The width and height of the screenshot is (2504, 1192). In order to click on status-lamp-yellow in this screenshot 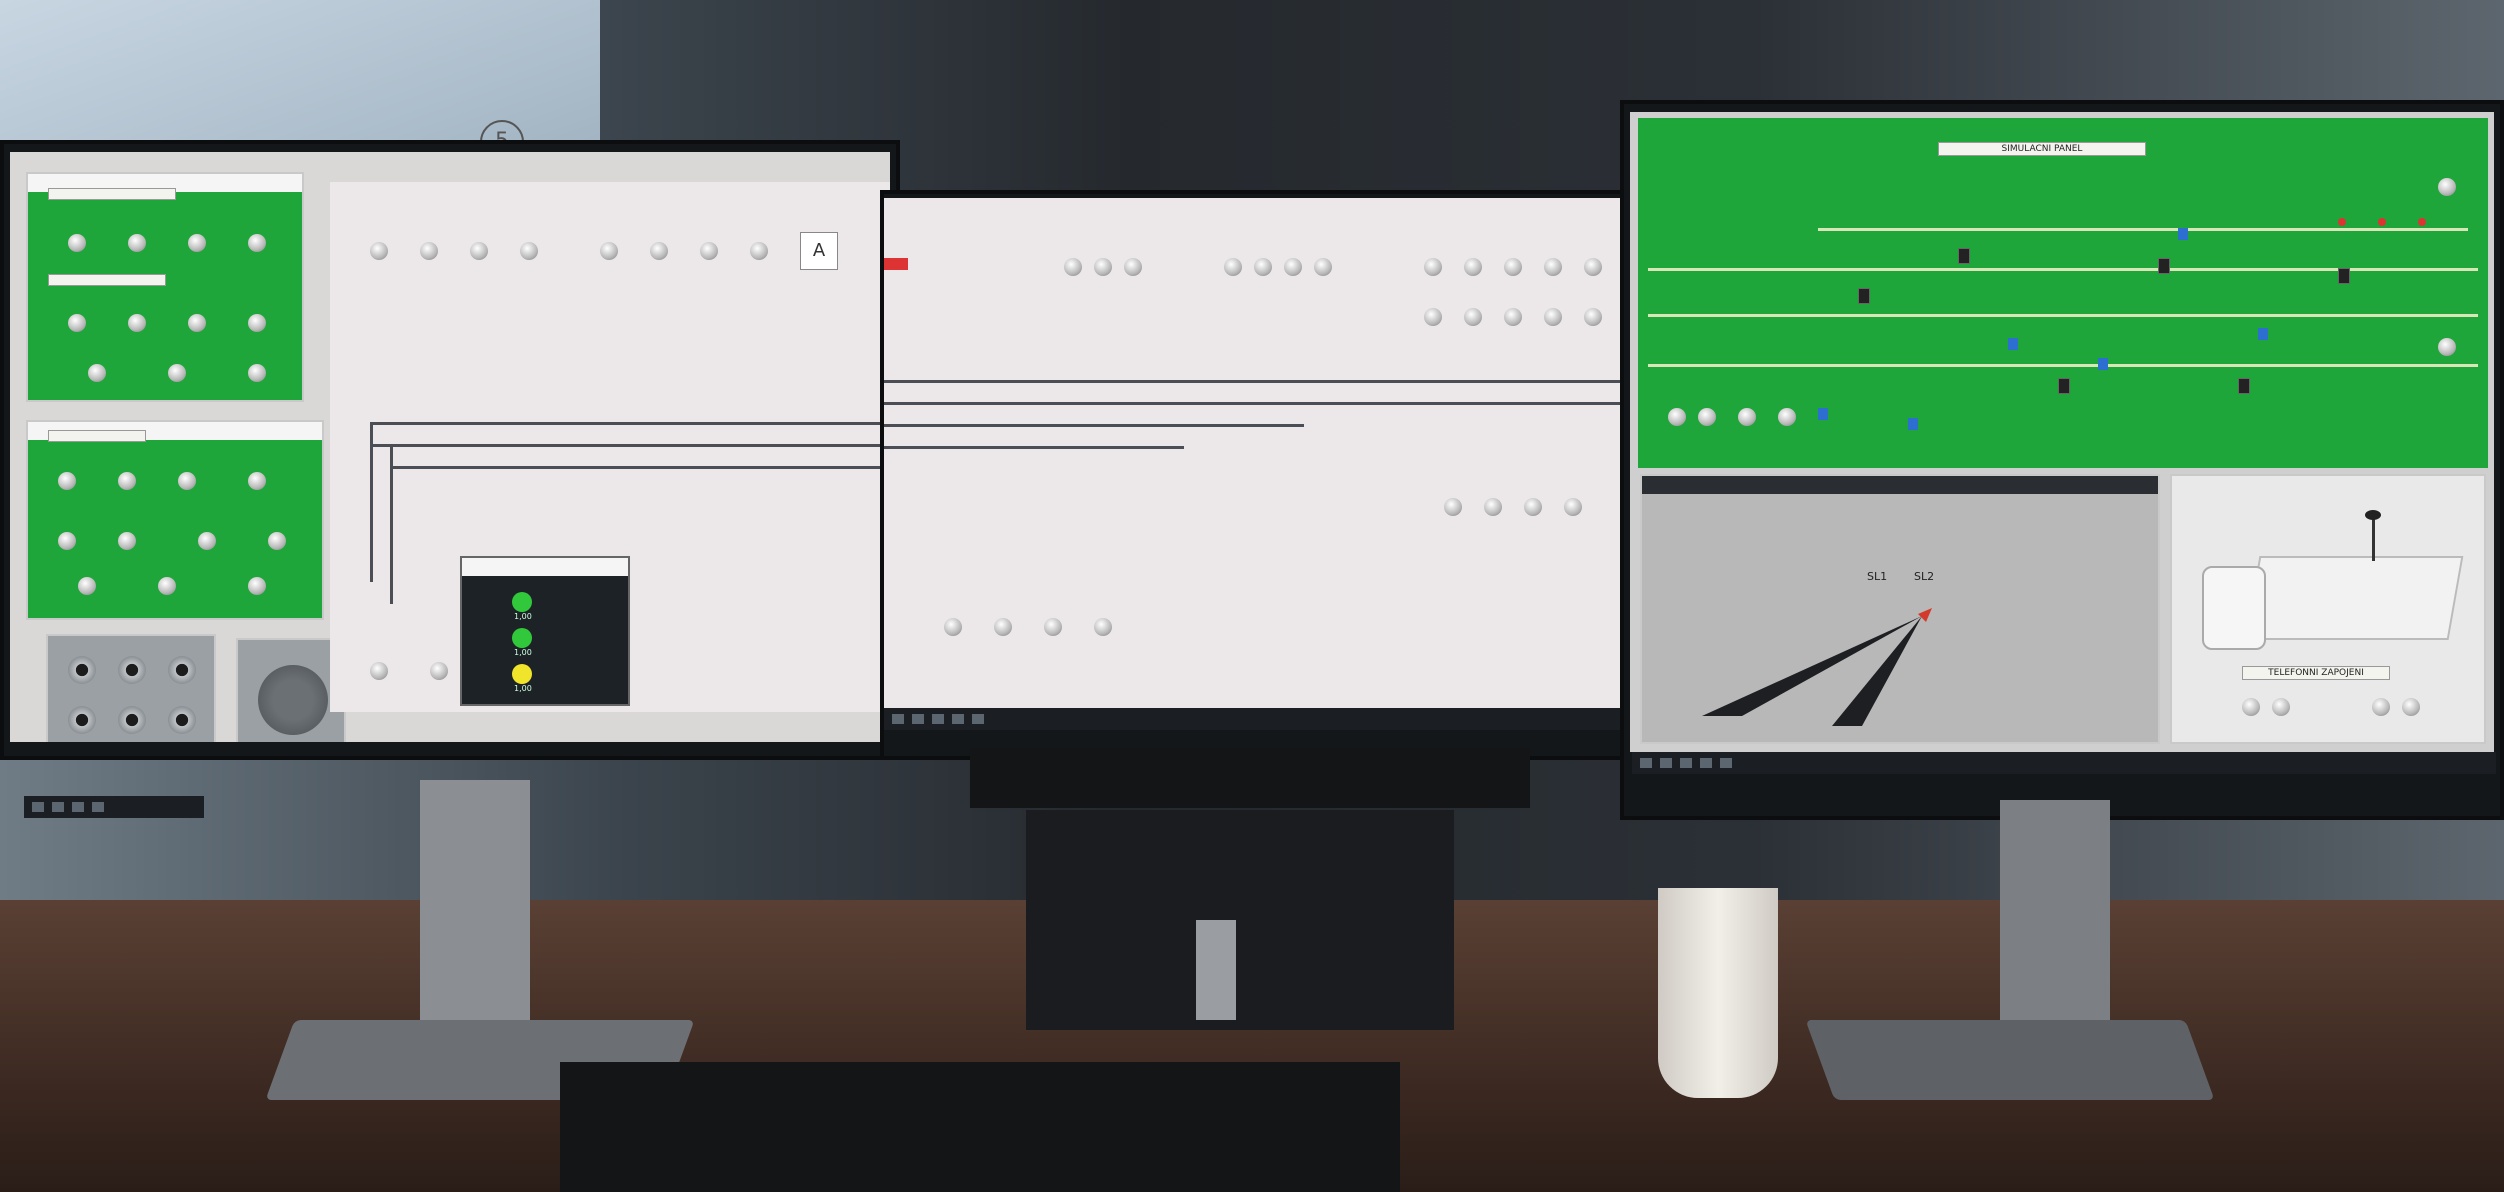, I will do `click(522, 674)`.